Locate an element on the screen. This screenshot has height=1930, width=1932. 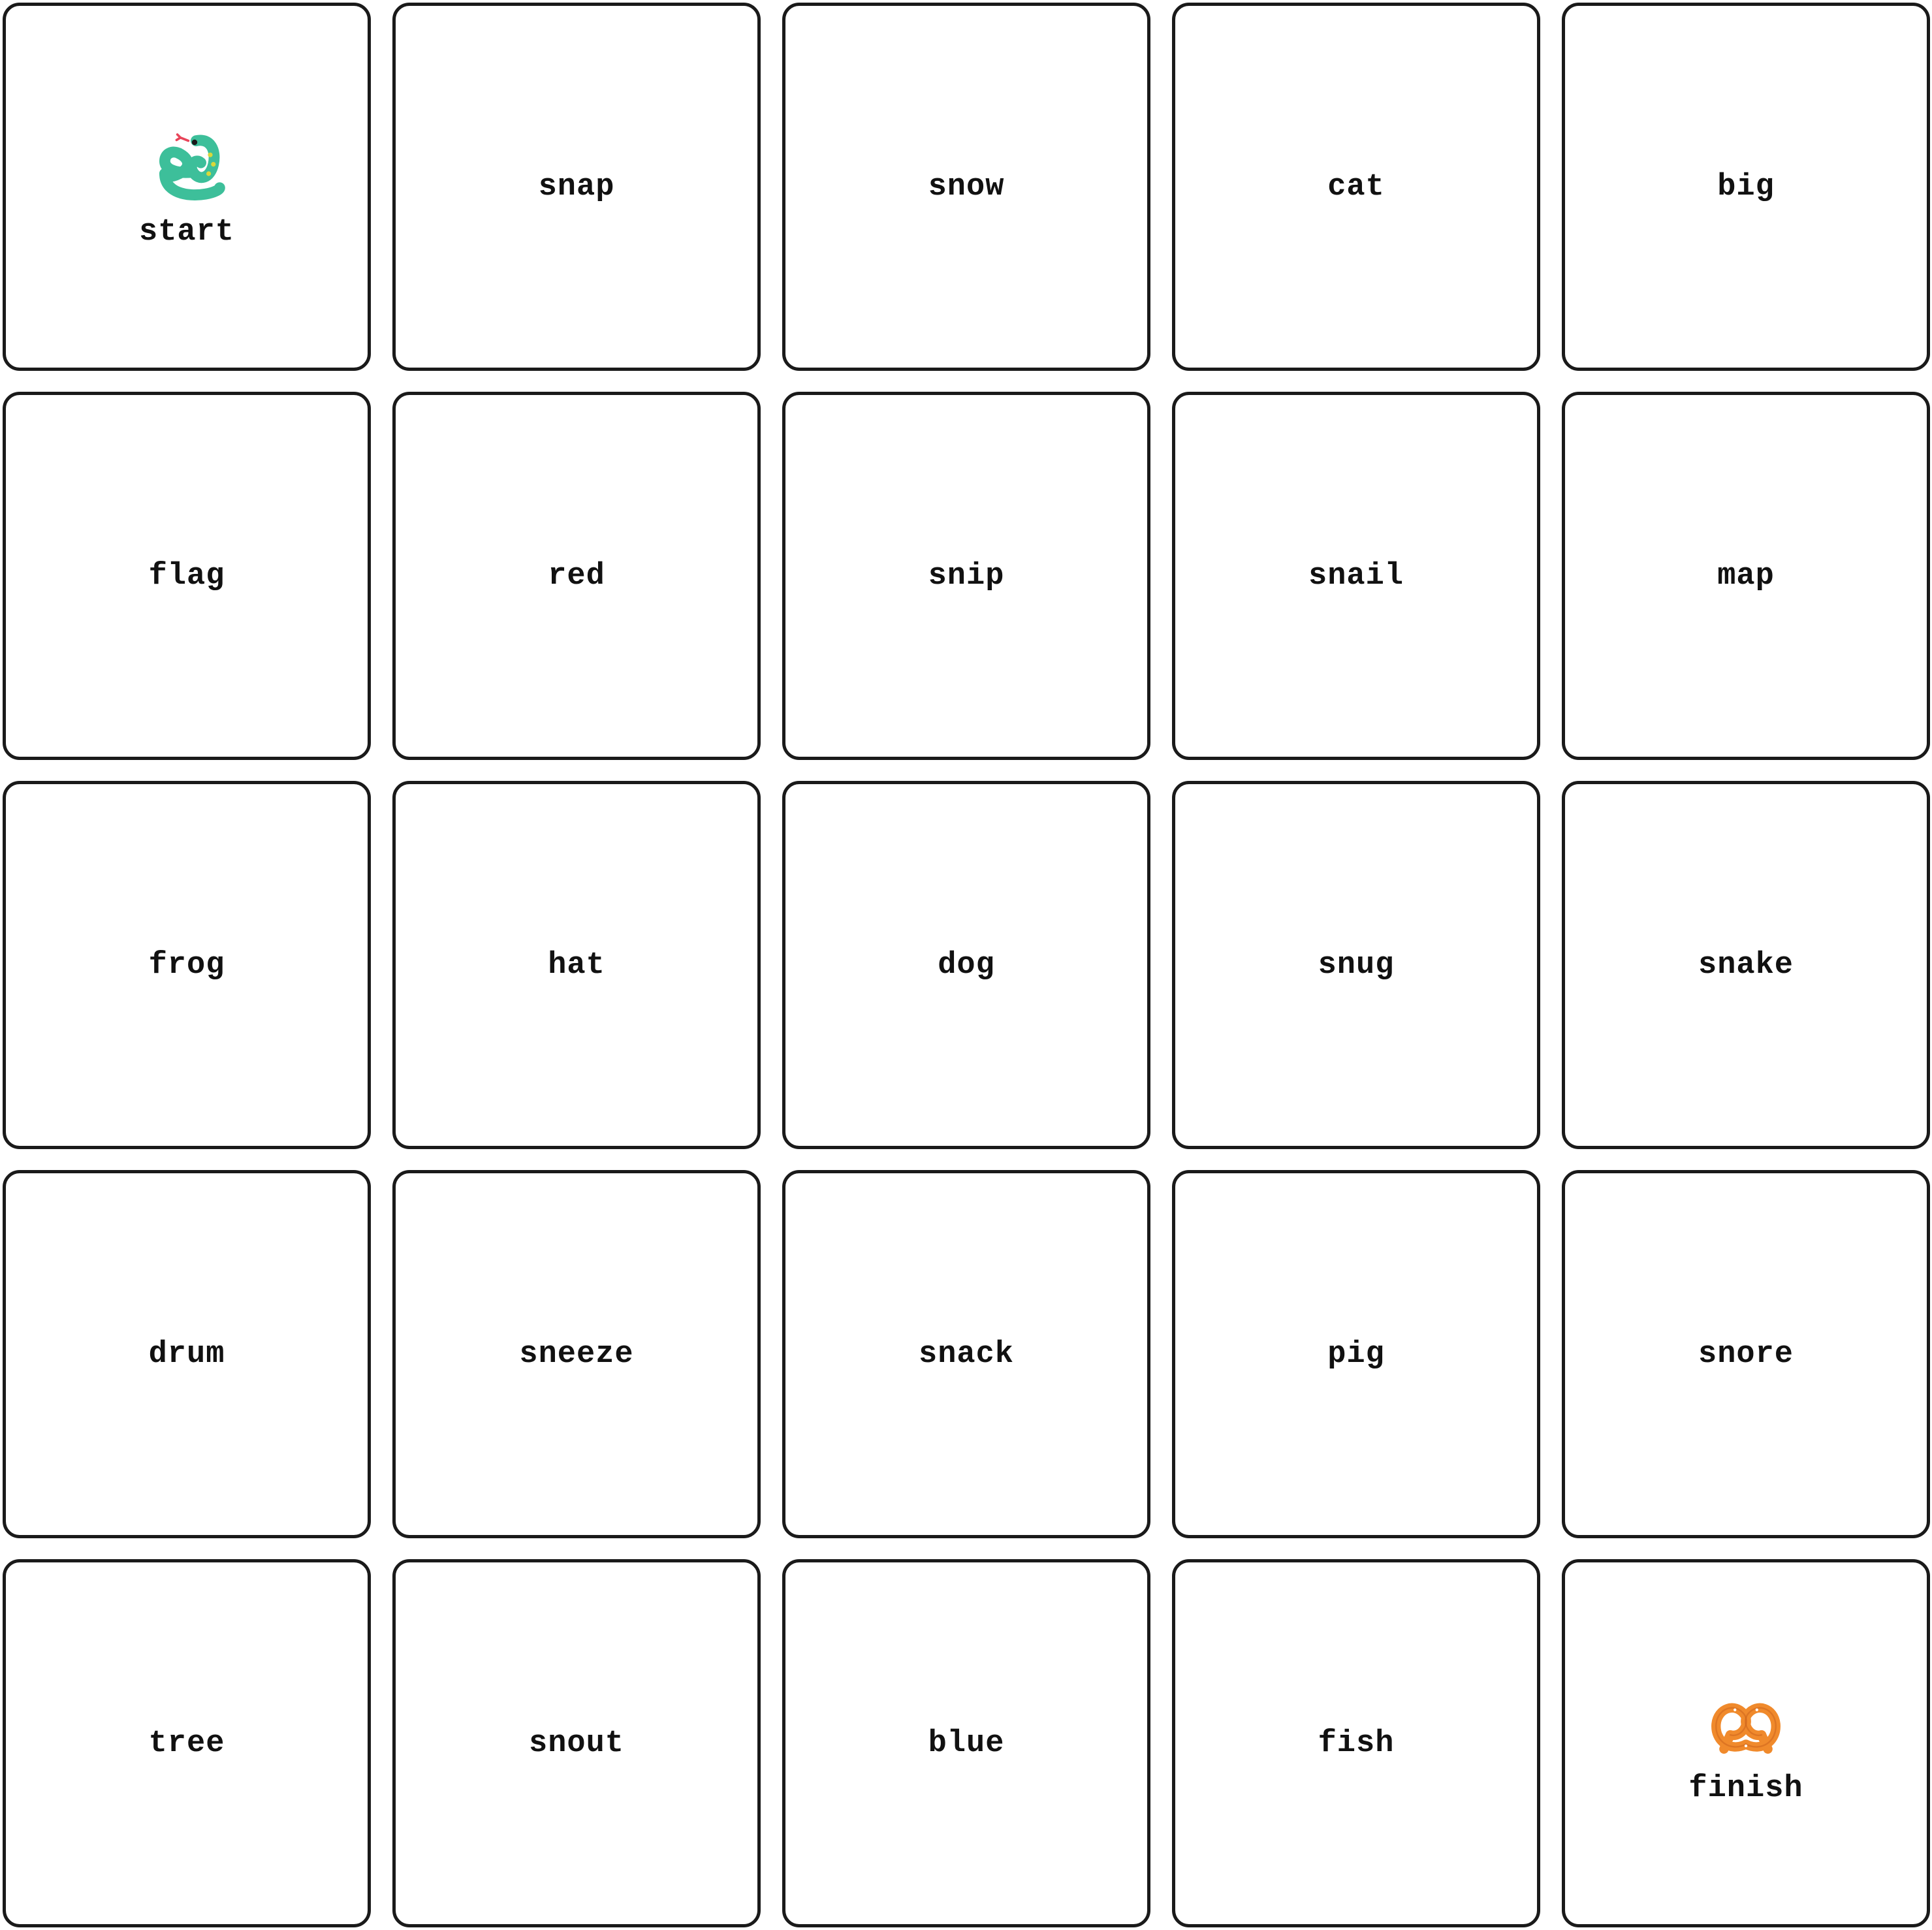
tile-snore: snore is located at coordinates (1746, 1354).